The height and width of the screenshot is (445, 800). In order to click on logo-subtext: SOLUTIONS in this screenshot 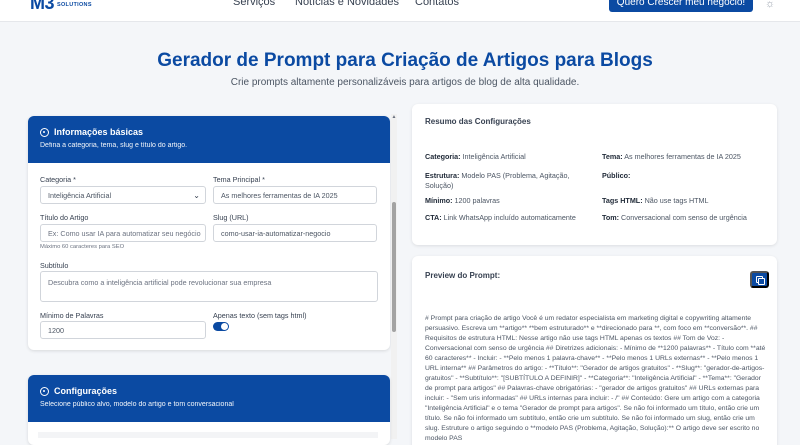, I will do `click(74, 5)`.